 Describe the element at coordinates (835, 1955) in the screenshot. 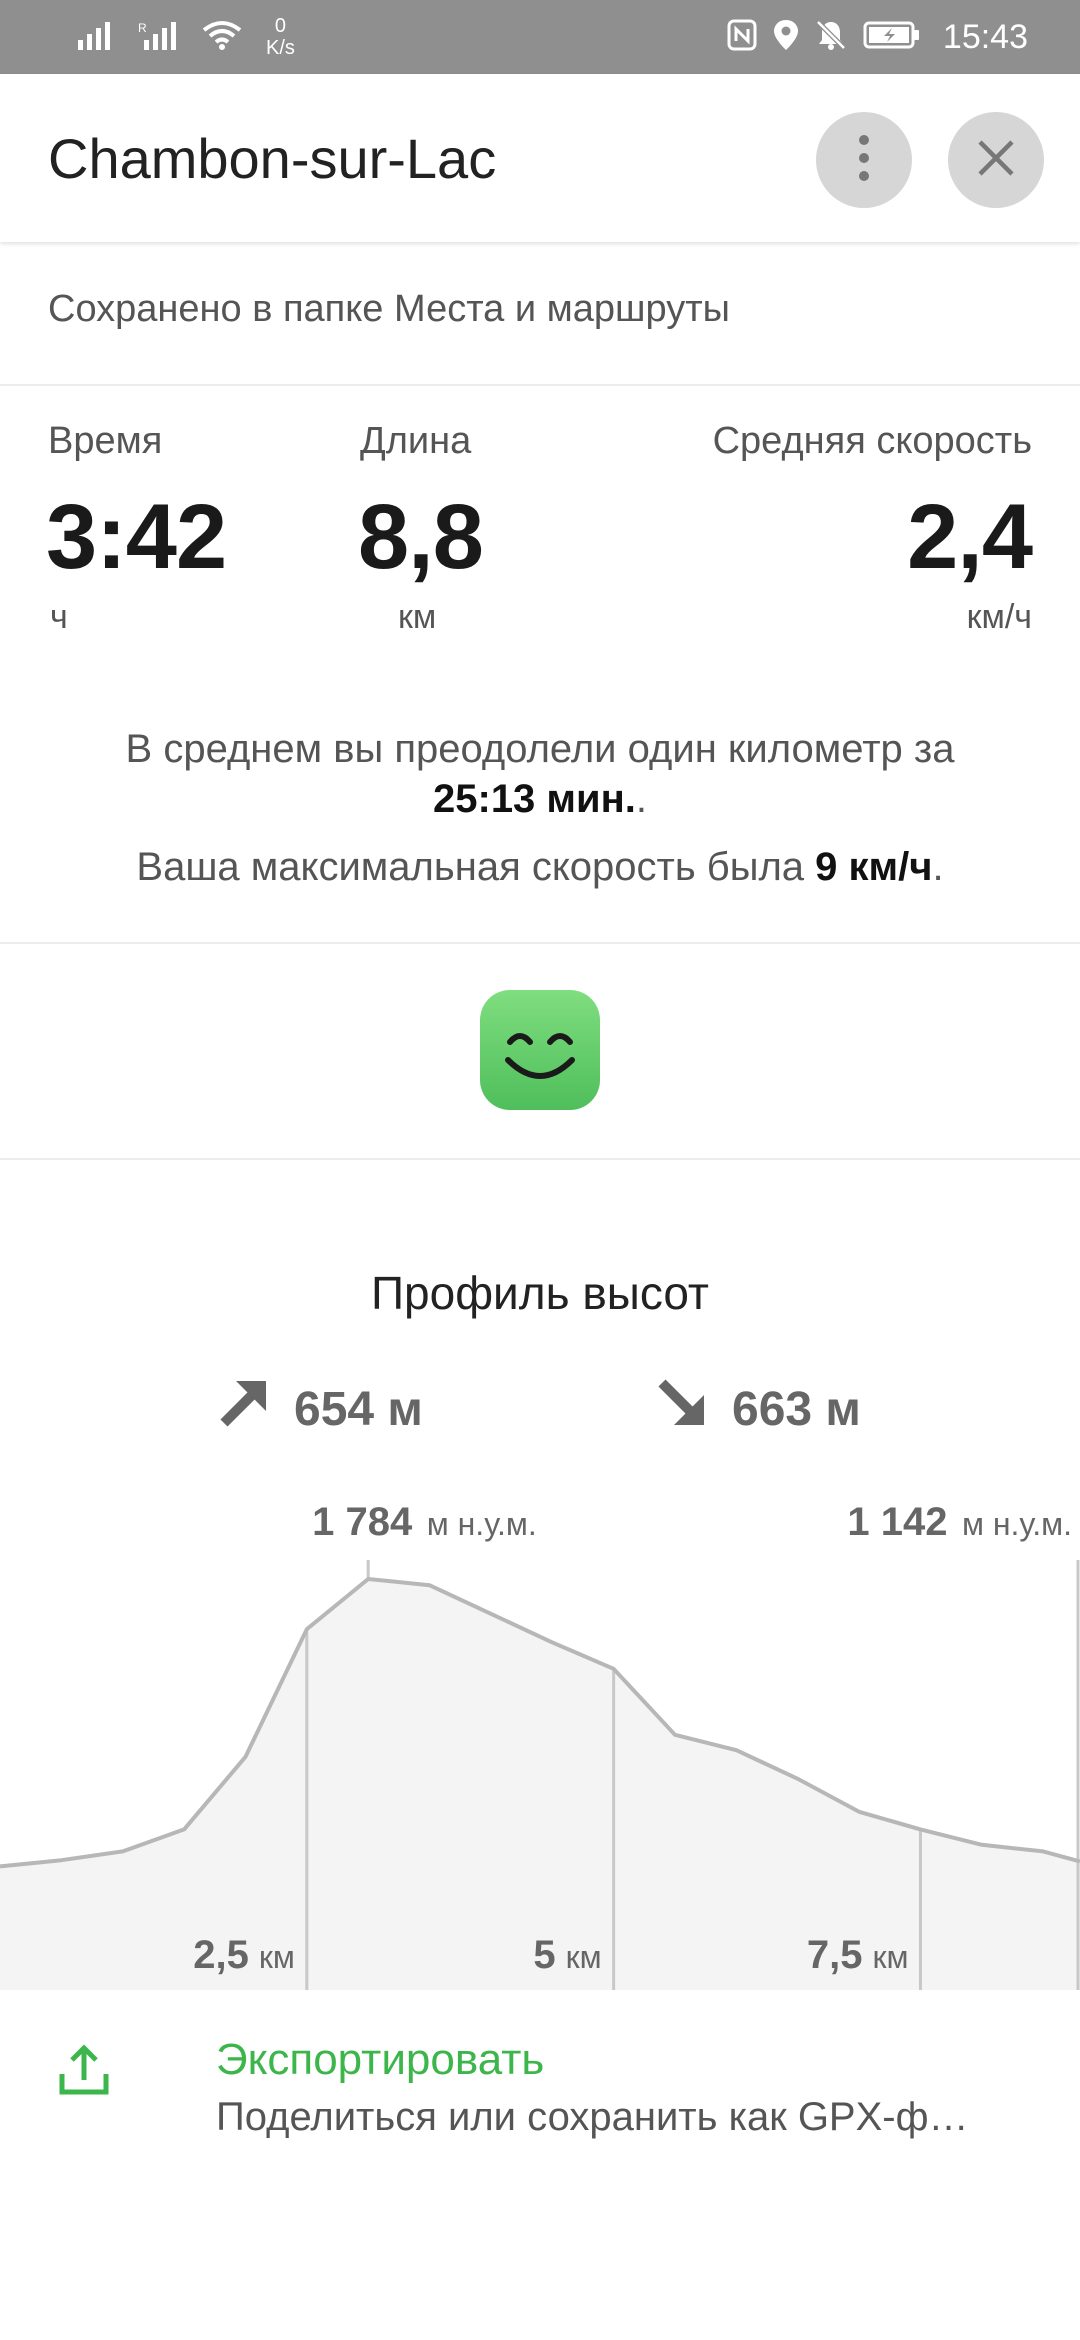

I see `x-tick-value: 7,5` at that location.